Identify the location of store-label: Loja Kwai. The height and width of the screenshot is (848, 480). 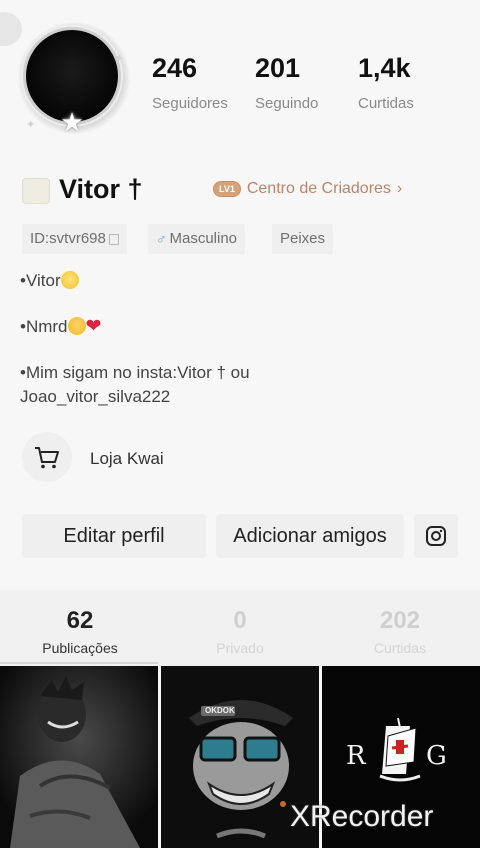
(127, 459).